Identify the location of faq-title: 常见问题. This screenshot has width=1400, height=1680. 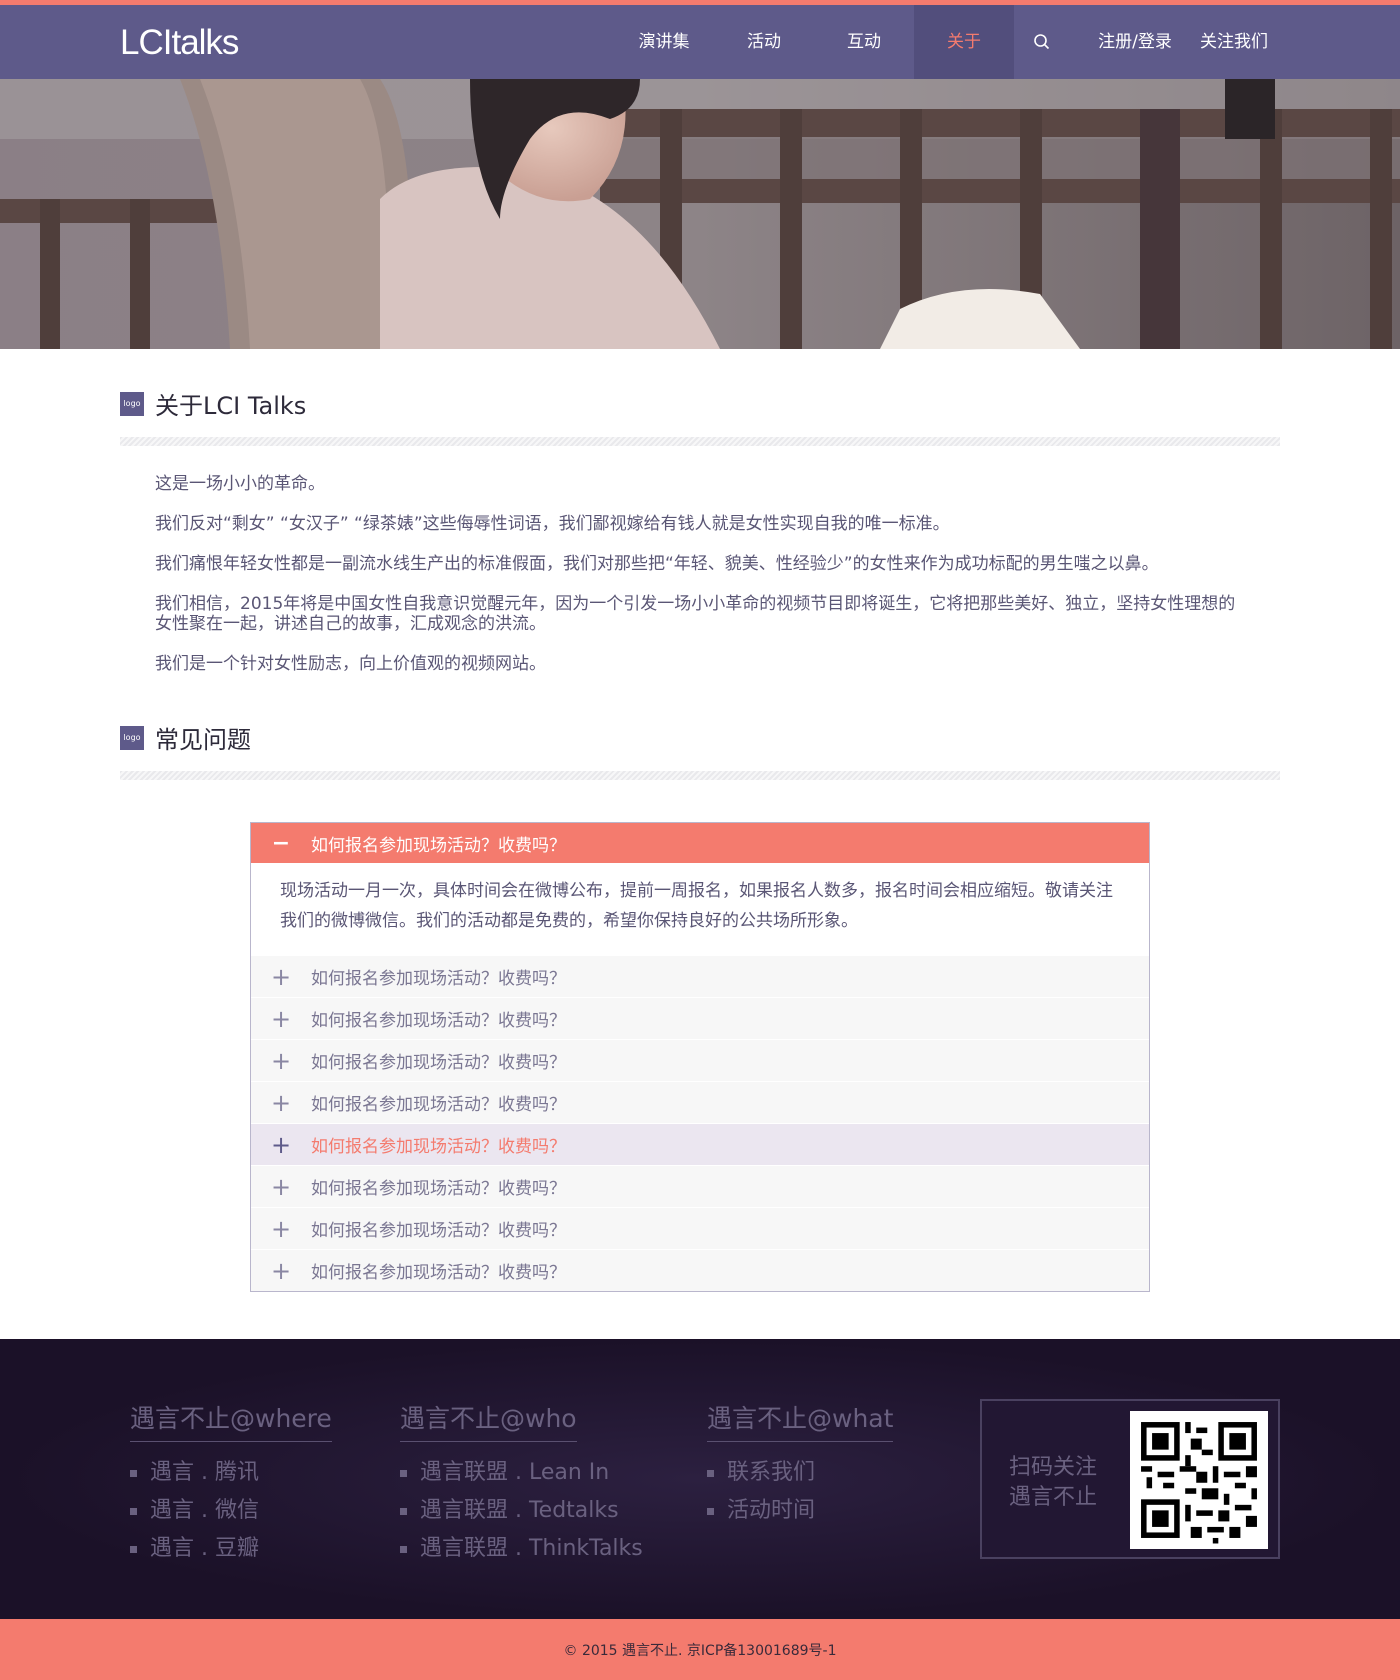
(203, 740).